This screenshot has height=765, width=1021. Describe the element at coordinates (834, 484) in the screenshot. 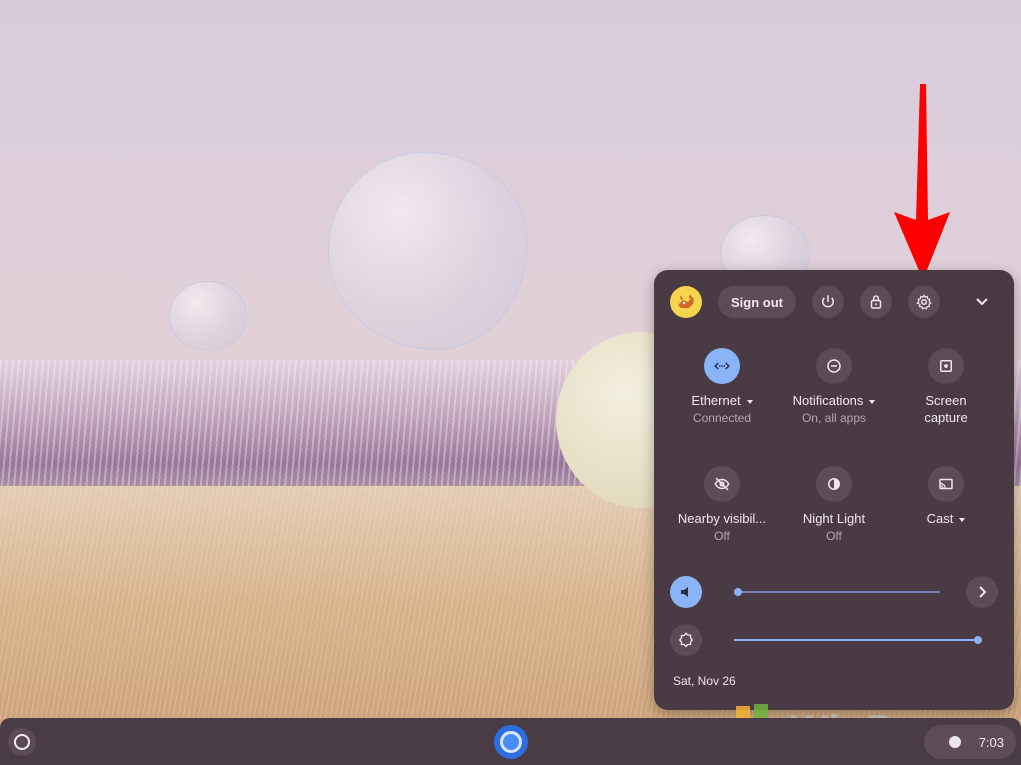

I see `night-light-icon` at that location.